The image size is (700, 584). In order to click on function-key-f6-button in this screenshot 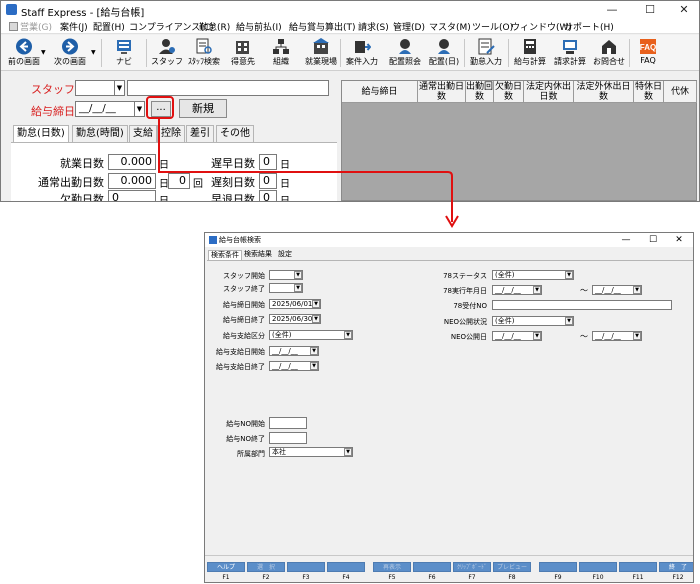, I will do `click(432, 567)`.